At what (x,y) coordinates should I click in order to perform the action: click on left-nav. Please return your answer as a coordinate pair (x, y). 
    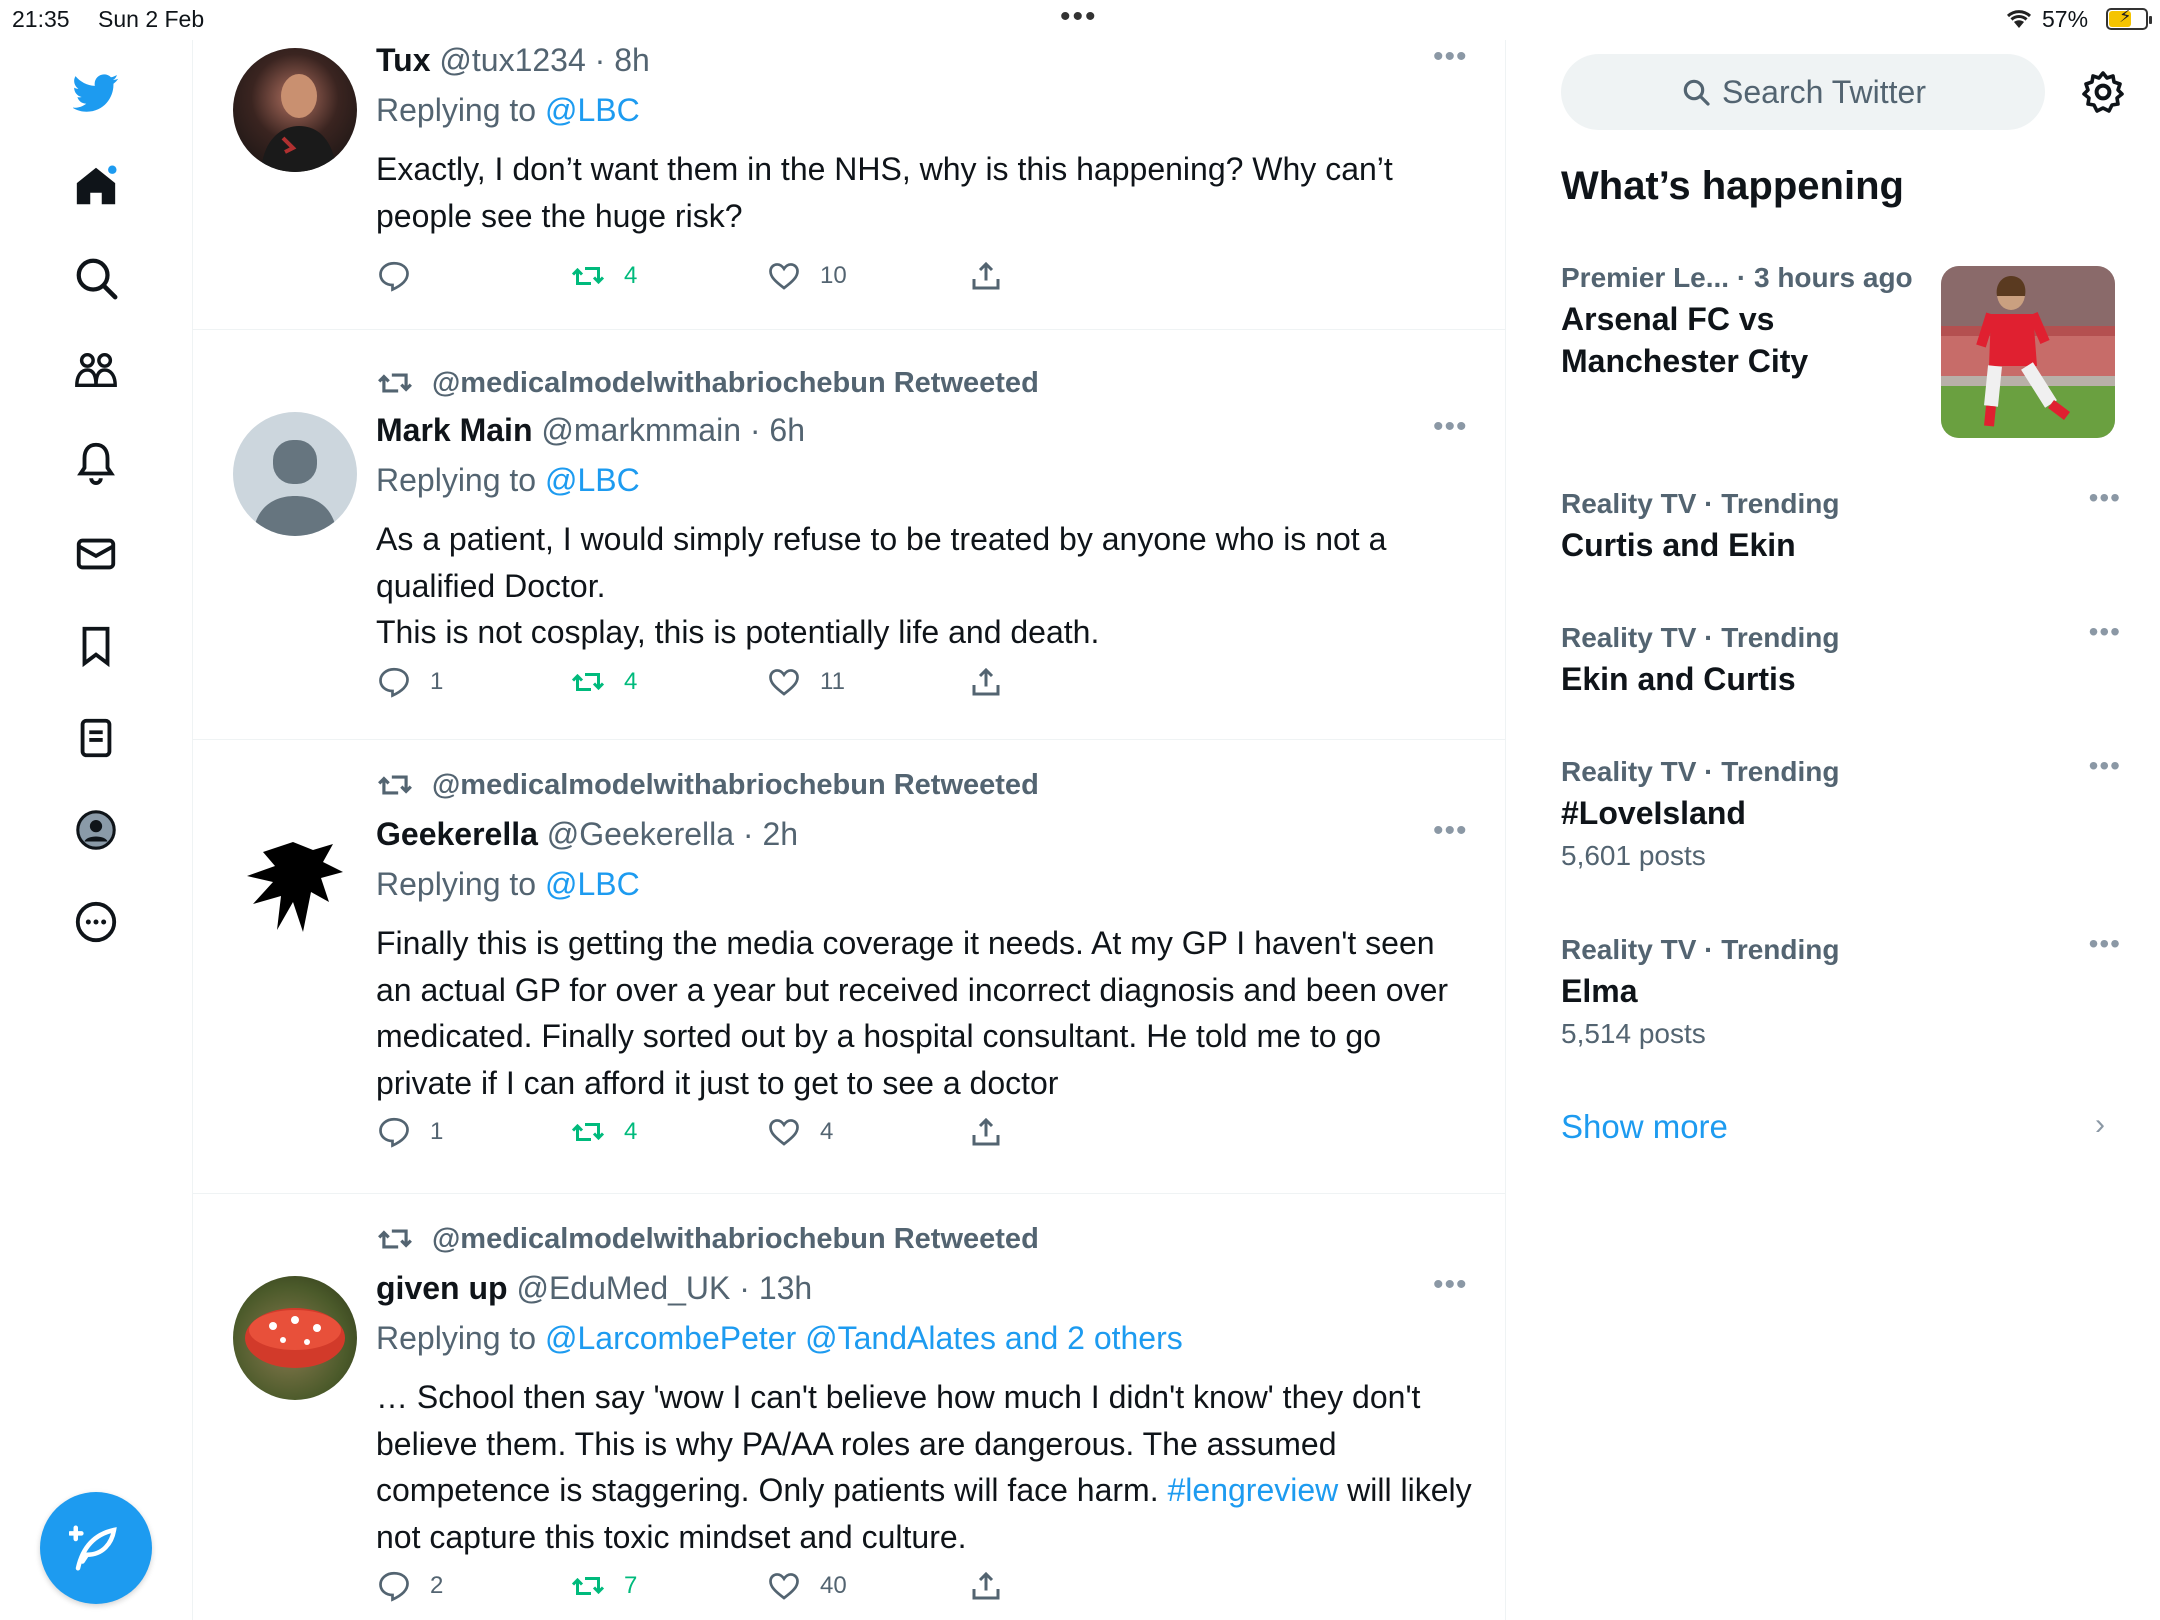
    Looking at the image, I should click on (96, 830).